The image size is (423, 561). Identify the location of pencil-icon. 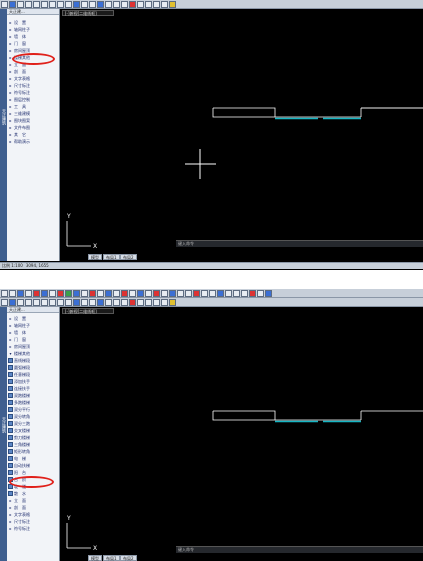
(140, 4).